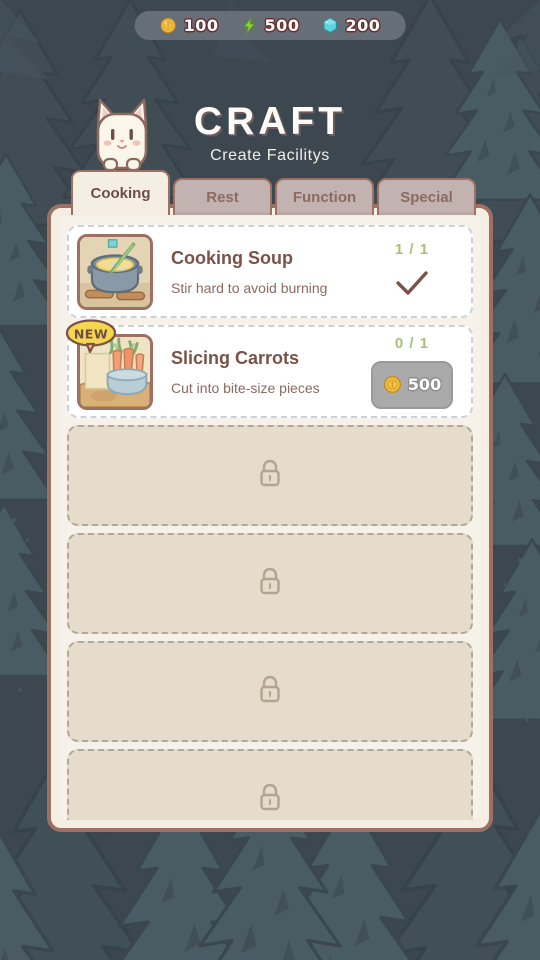 Image resolution: width=540 pixels, height=960 pixels. I want to click on tab-rest-label: Rest, so click(222, 197).